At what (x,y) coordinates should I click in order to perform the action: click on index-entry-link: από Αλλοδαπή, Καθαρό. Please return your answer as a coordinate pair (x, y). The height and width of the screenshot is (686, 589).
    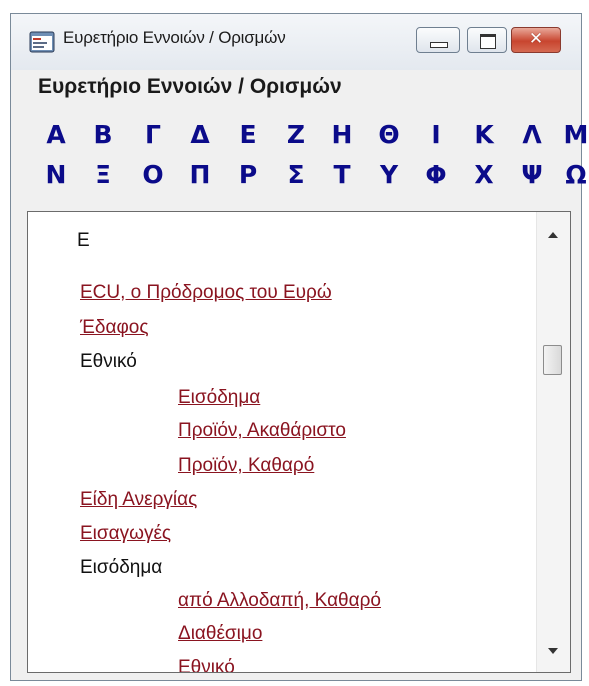
    Looking at the image, I should click on (279, 601).